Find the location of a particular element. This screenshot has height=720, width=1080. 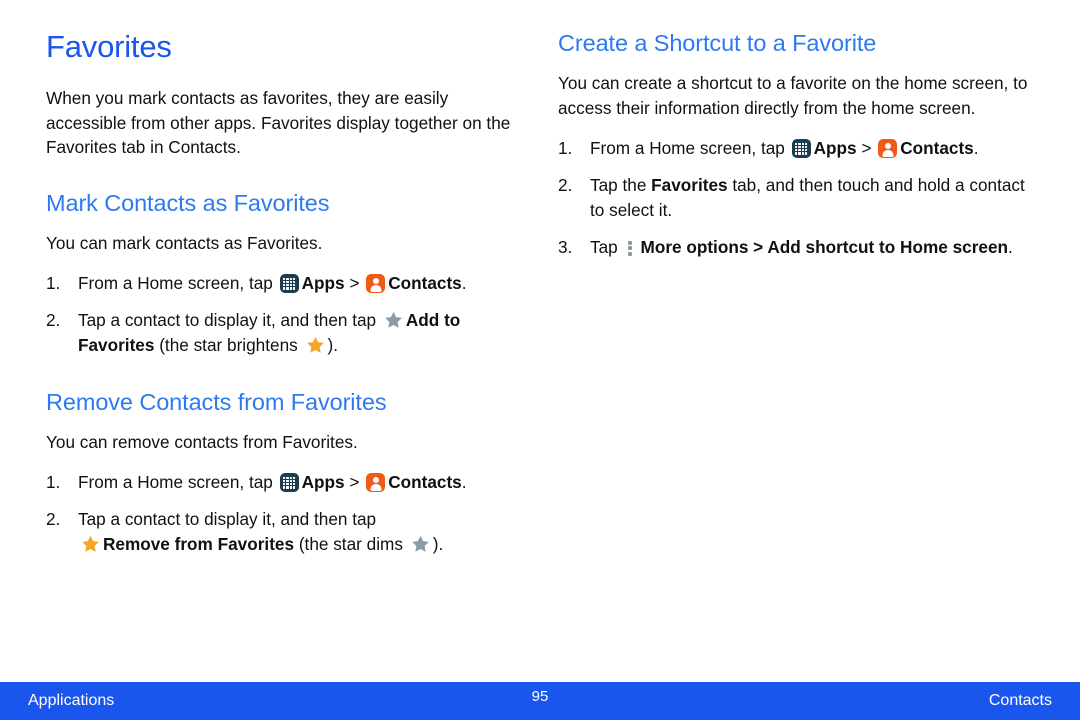

page-title: Favorites is located at coordinates (109, 46).